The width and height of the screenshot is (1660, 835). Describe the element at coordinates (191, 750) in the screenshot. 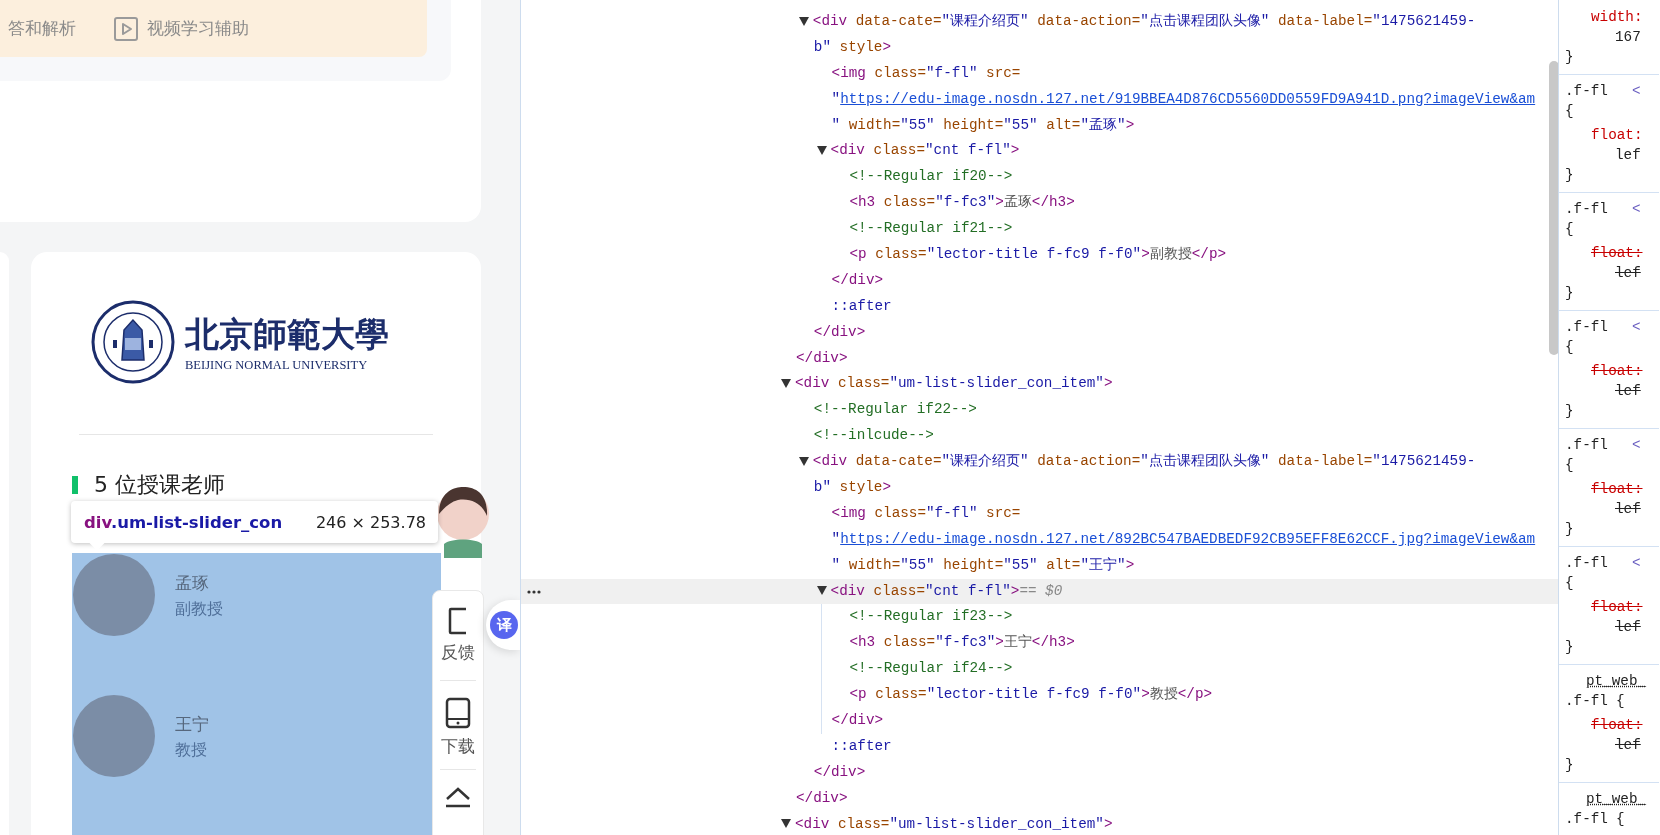

I see `teacher-title: 教授` at that location.